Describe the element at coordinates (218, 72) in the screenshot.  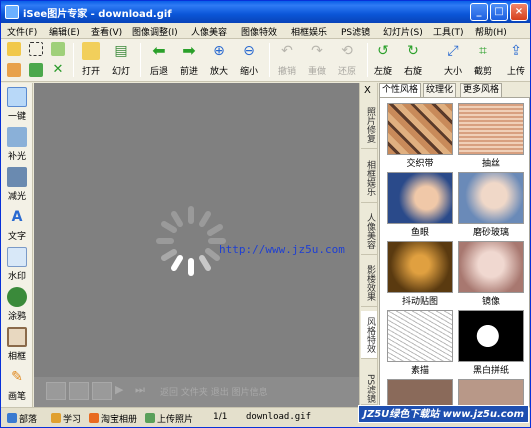
I see `zoom-in-label: 放大` at that location.